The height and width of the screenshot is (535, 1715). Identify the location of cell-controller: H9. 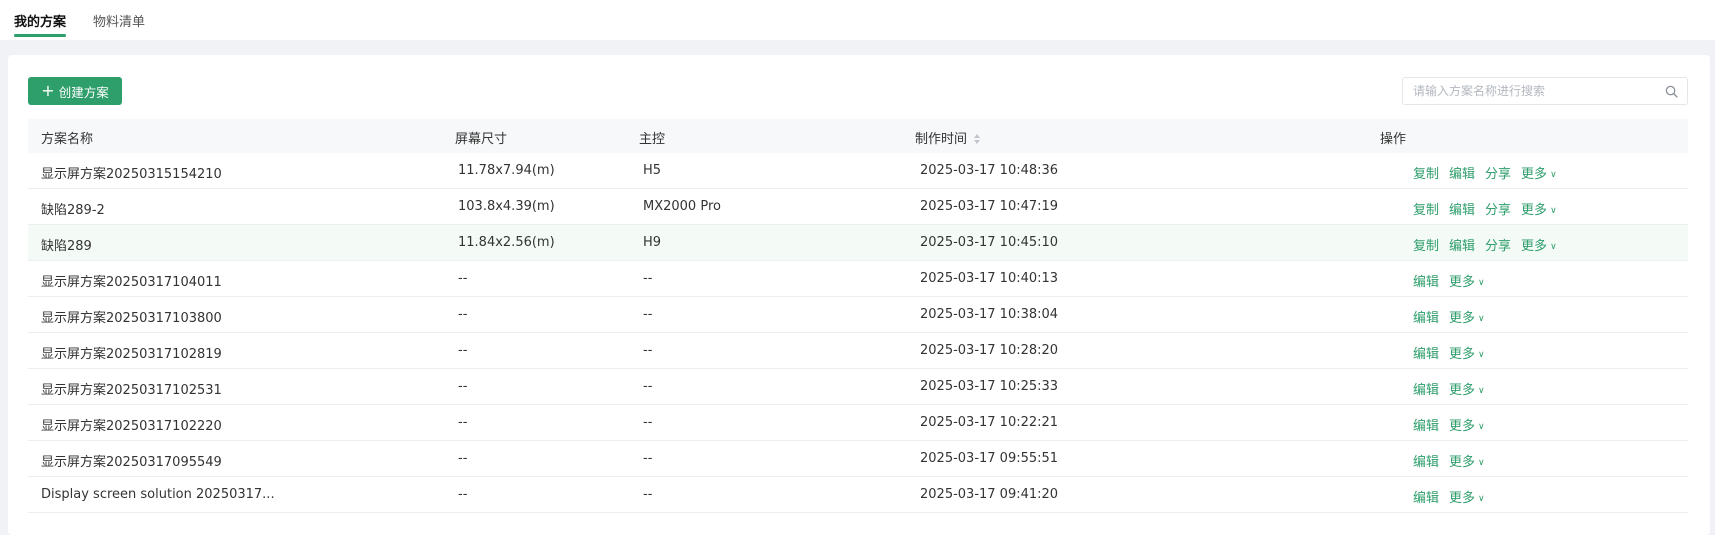
(652, 242).